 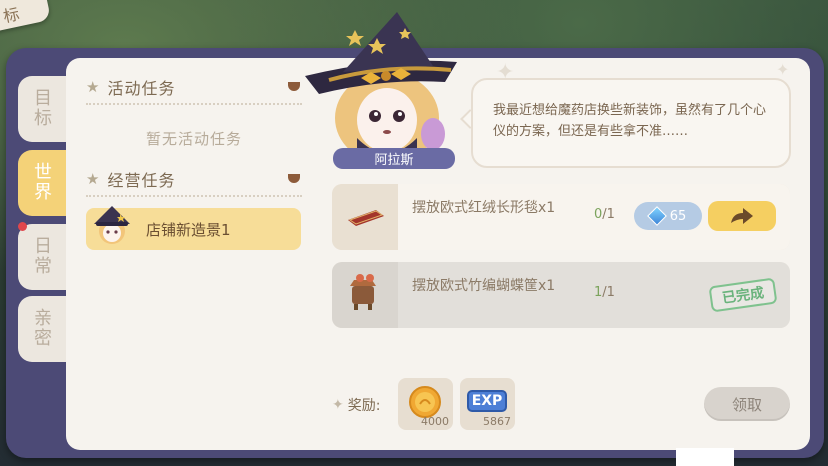 What do you see at coordinates (487, 401) in the screenshot?
I see `exp-icon: EXP` at bounding box center [487, 401].